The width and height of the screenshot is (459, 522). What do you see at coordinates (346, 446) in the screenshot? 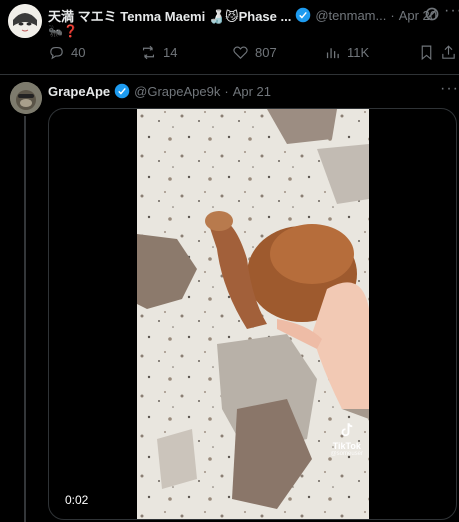
I see `tiktok-label: TikTok` at bounding box center [346, 446].